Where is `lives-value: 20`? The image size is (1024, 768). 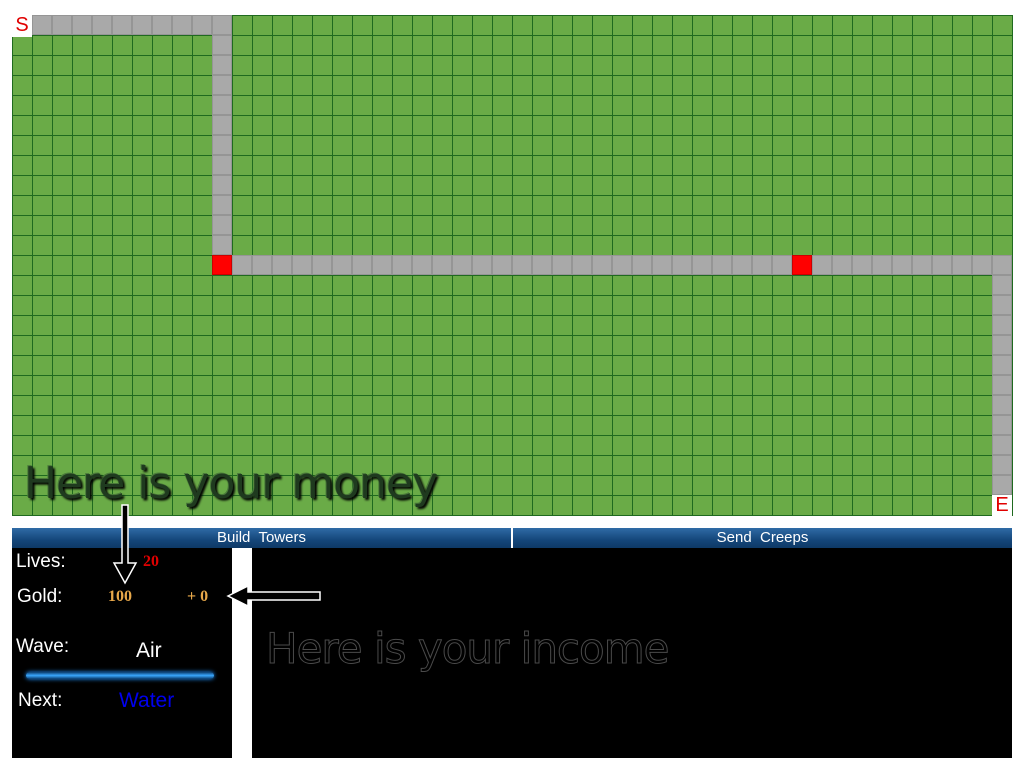
lives-value: 20 is located at coordinates (151, 561).